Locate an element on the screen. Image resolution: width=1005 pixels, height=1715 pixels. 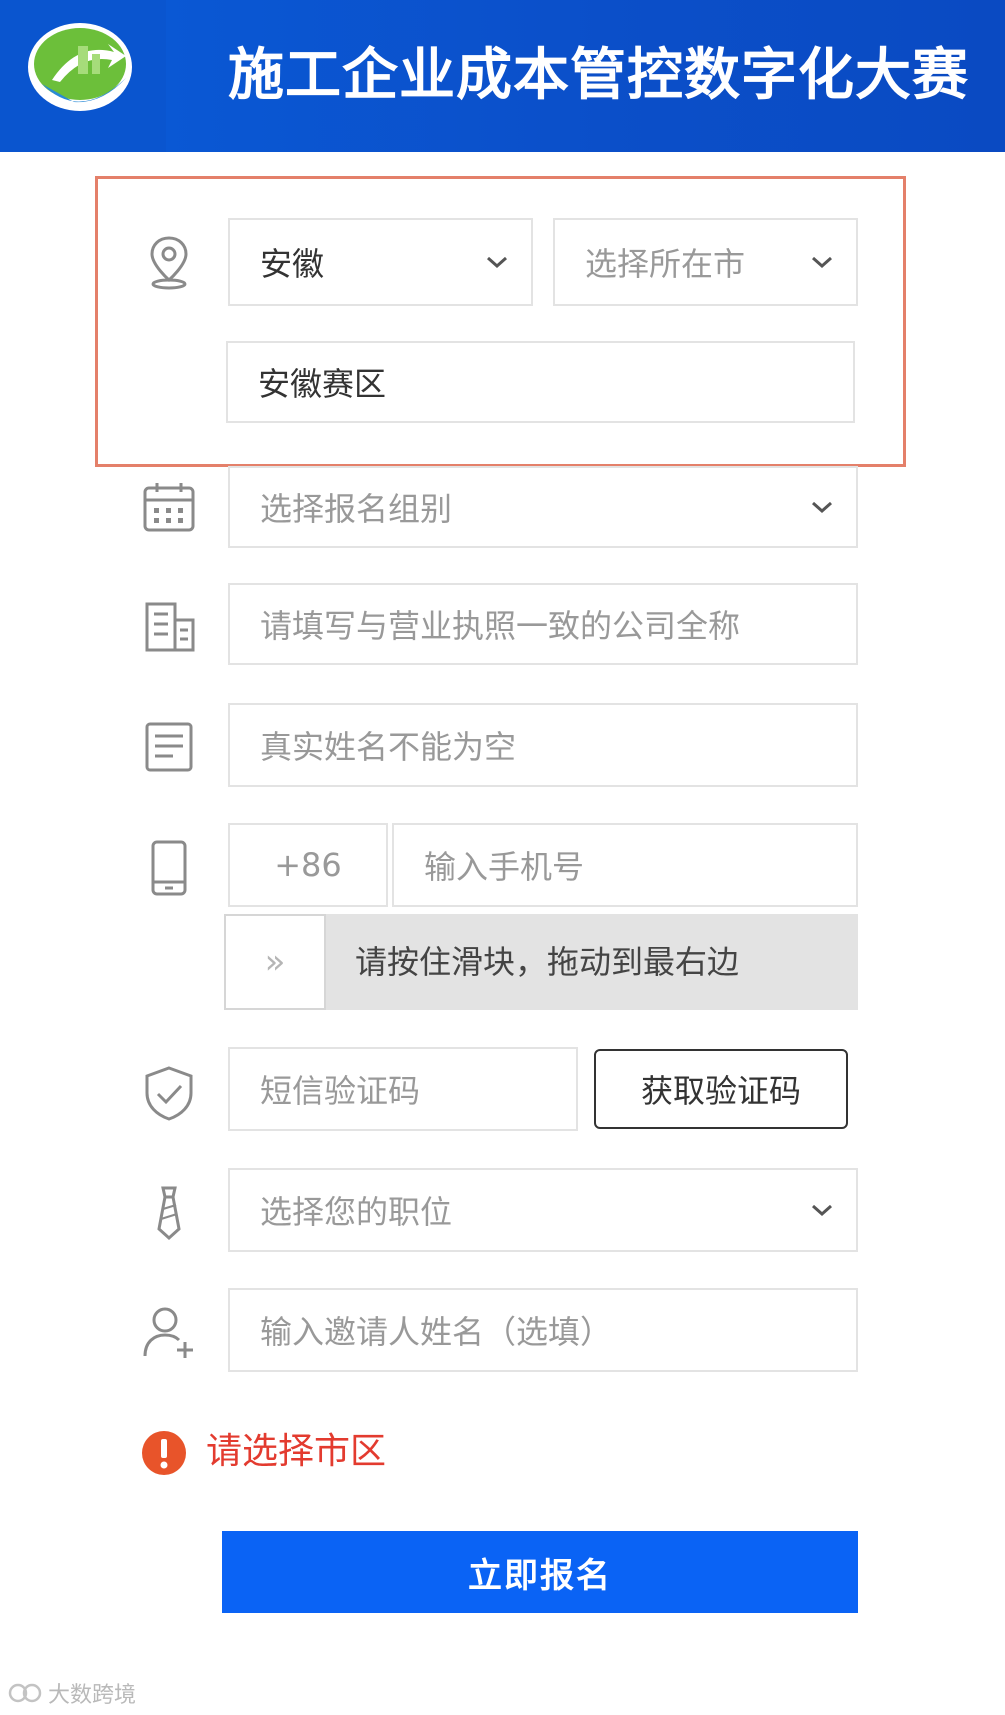
country-code: +86 is located at coordinates (308, 865).